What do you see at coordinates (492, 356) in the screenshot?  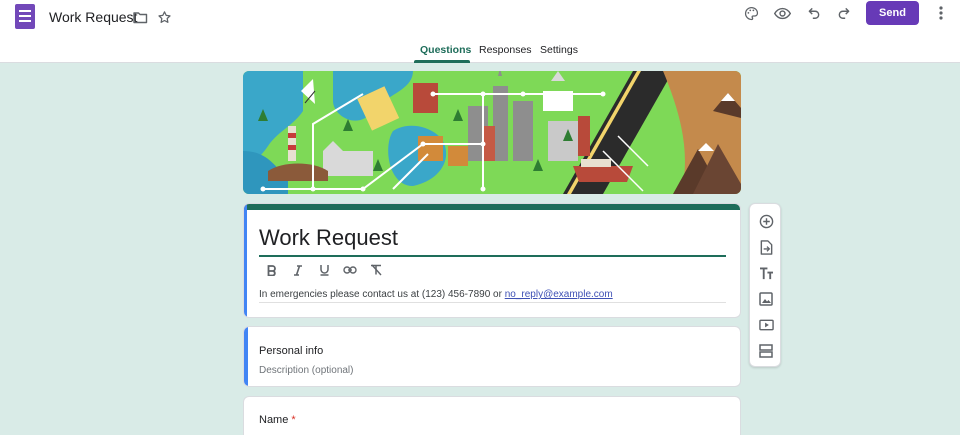 I see `section-card: Personal info Description (optional)` at bounding box center [492, 356].